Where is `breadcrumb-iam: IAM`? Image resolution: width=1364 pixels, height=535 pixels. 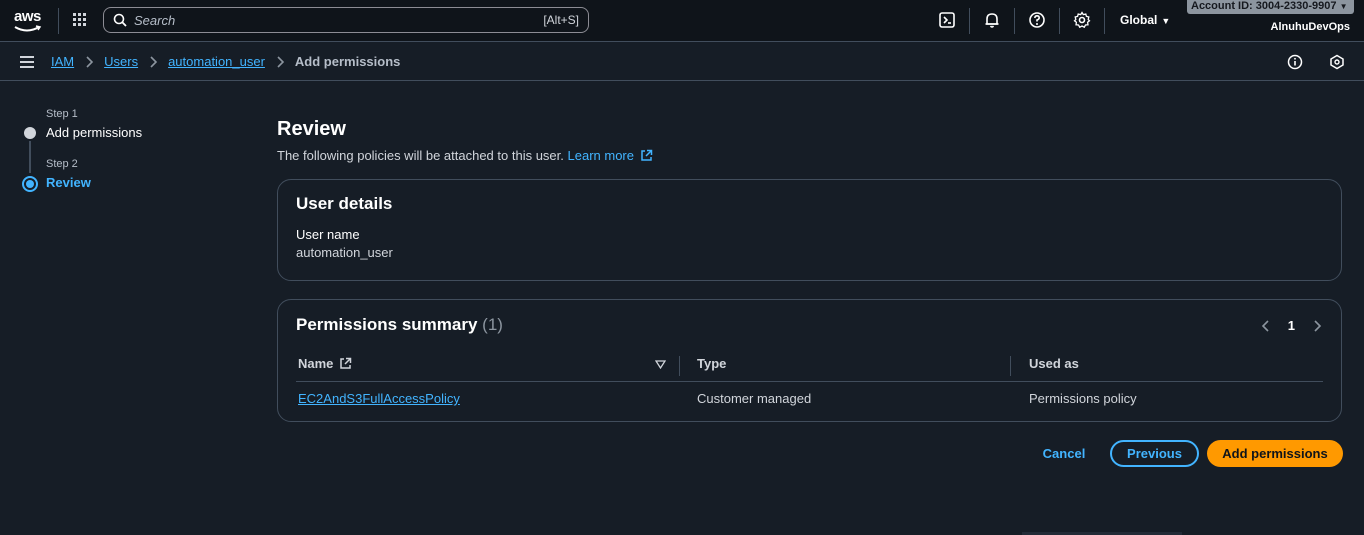 breadcrumb-iam: IAM is located at coordinates (62, 61).